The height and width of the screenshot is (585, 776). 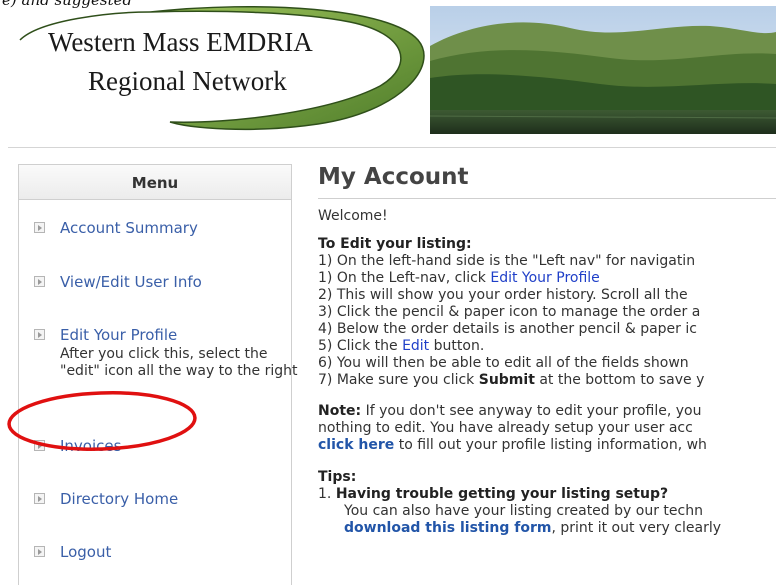 I want to click on red-annotation-circle, so click(x=102, y=421).